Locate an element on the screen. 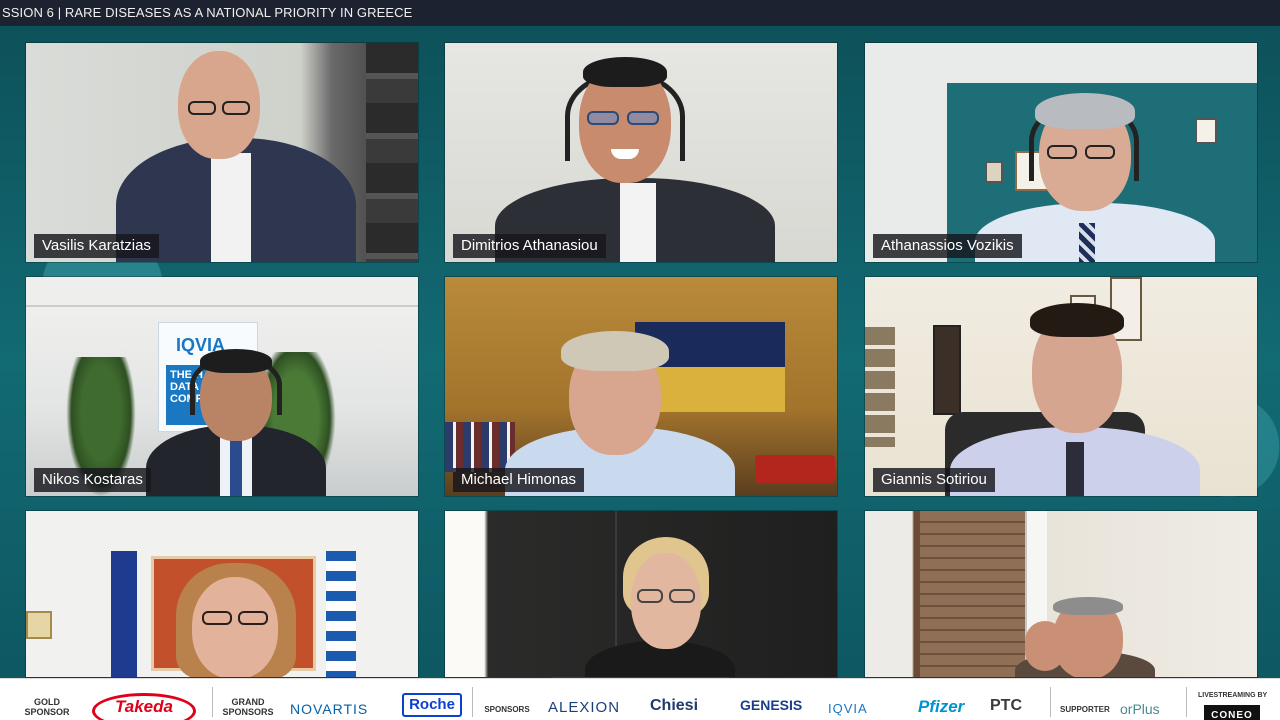 Image resolution: width=1280 pixels, height=720 pixels. sponsor-logo-takeda: Takeda is located at coordinates (144, 706).